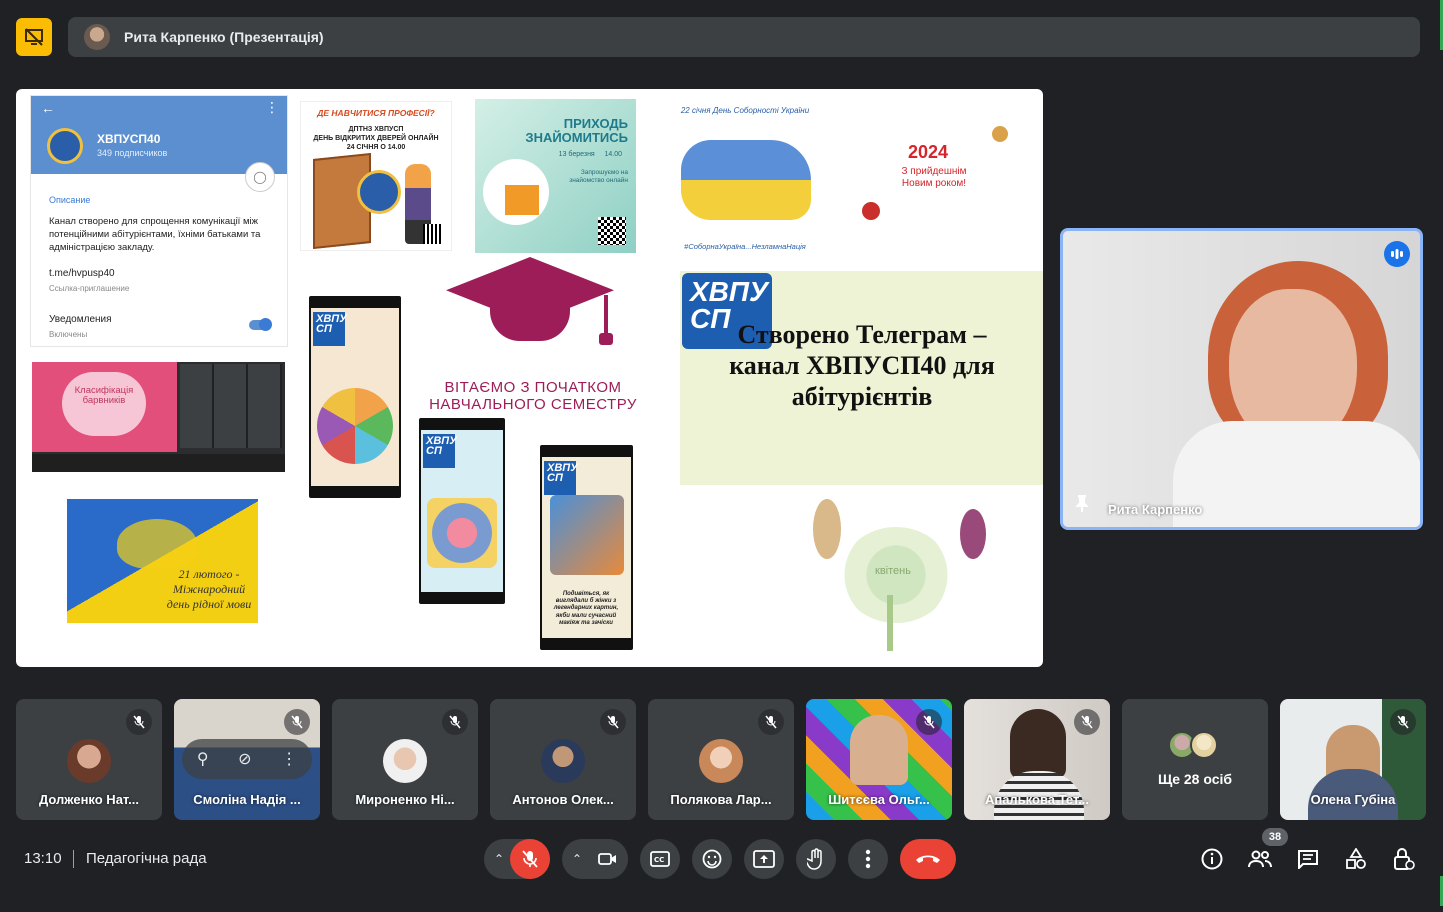 This screenshot has height=912, width=1443. I want to click on activities-button, so click(1356, 859).